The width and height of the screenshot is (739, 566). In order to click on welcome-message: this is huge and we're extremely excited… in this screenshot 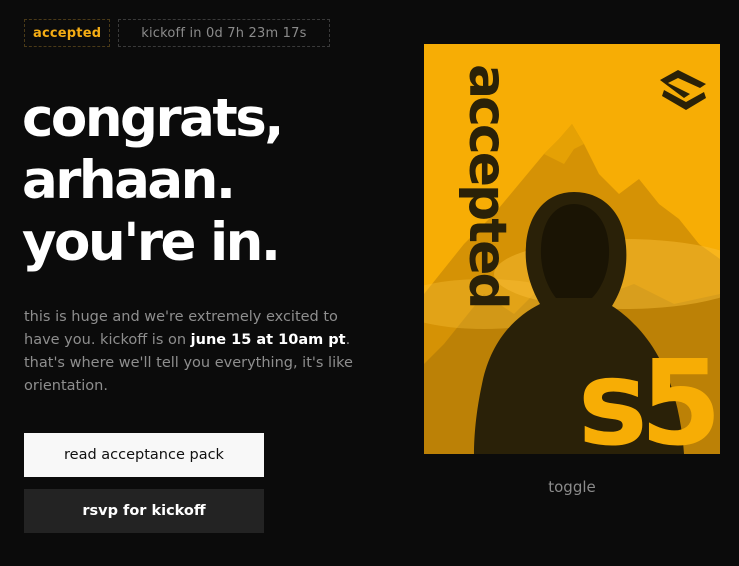, I will do `click(191, 352)`.